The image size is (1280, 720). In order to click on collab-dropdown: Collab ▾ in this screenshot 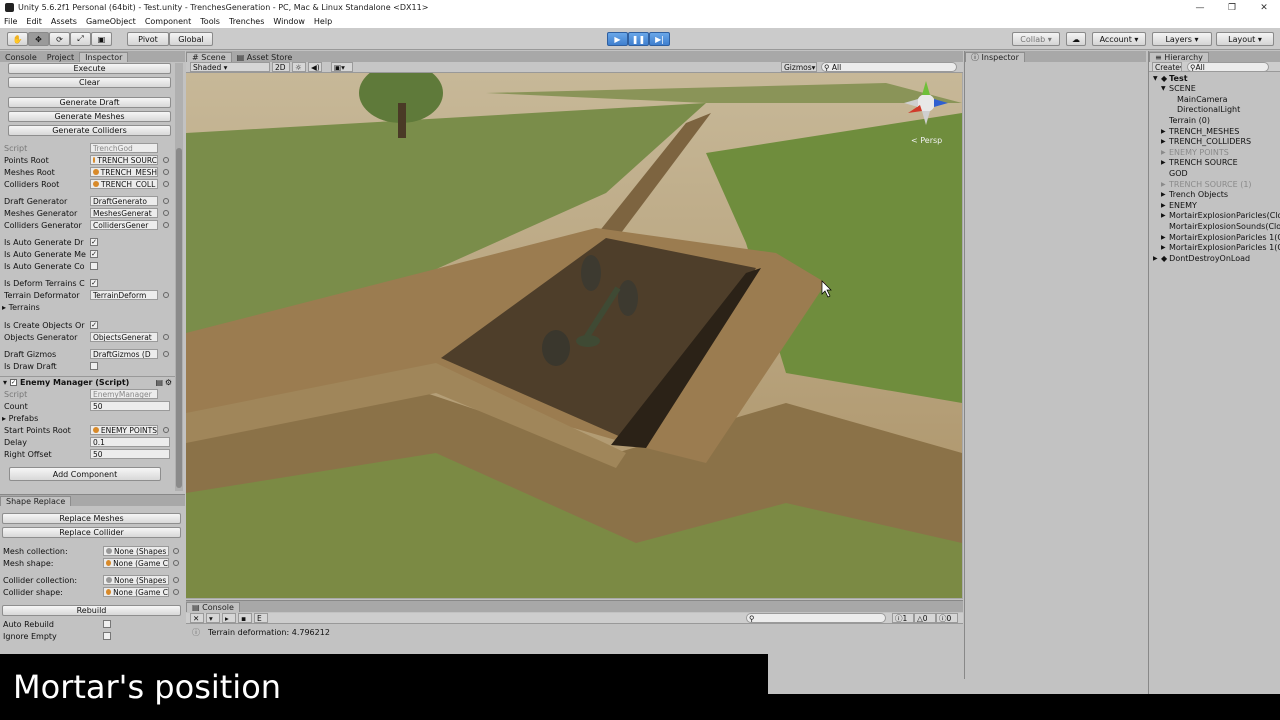, I will do `click(1036, 39)`.